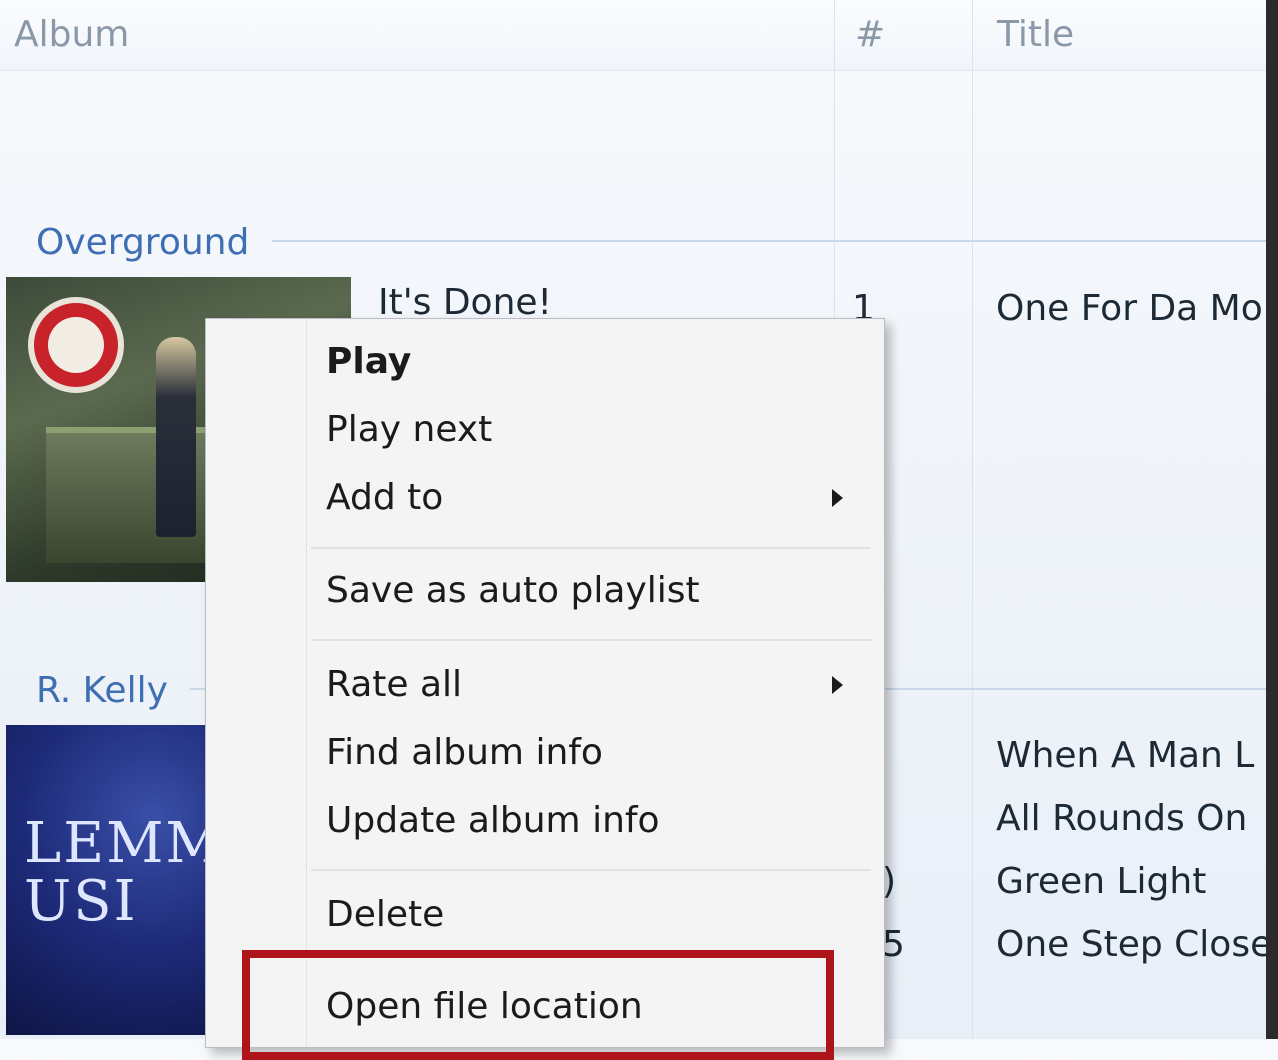 Image resolution: width=1278 pixels, height=1060 pixels. Describe the element at coordinates (76, 345) in the screenshot. I see `album-logo-badge` at that location.